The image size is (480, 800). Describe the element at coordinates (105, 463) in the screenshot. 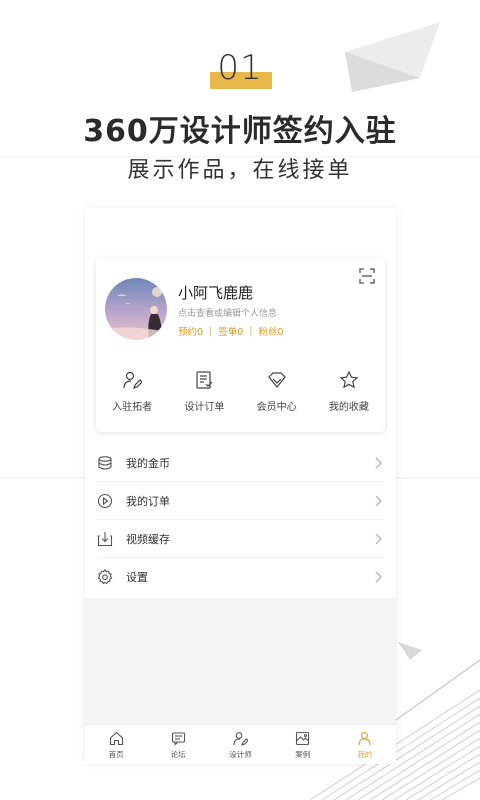

I see `coins-icon` at that location.